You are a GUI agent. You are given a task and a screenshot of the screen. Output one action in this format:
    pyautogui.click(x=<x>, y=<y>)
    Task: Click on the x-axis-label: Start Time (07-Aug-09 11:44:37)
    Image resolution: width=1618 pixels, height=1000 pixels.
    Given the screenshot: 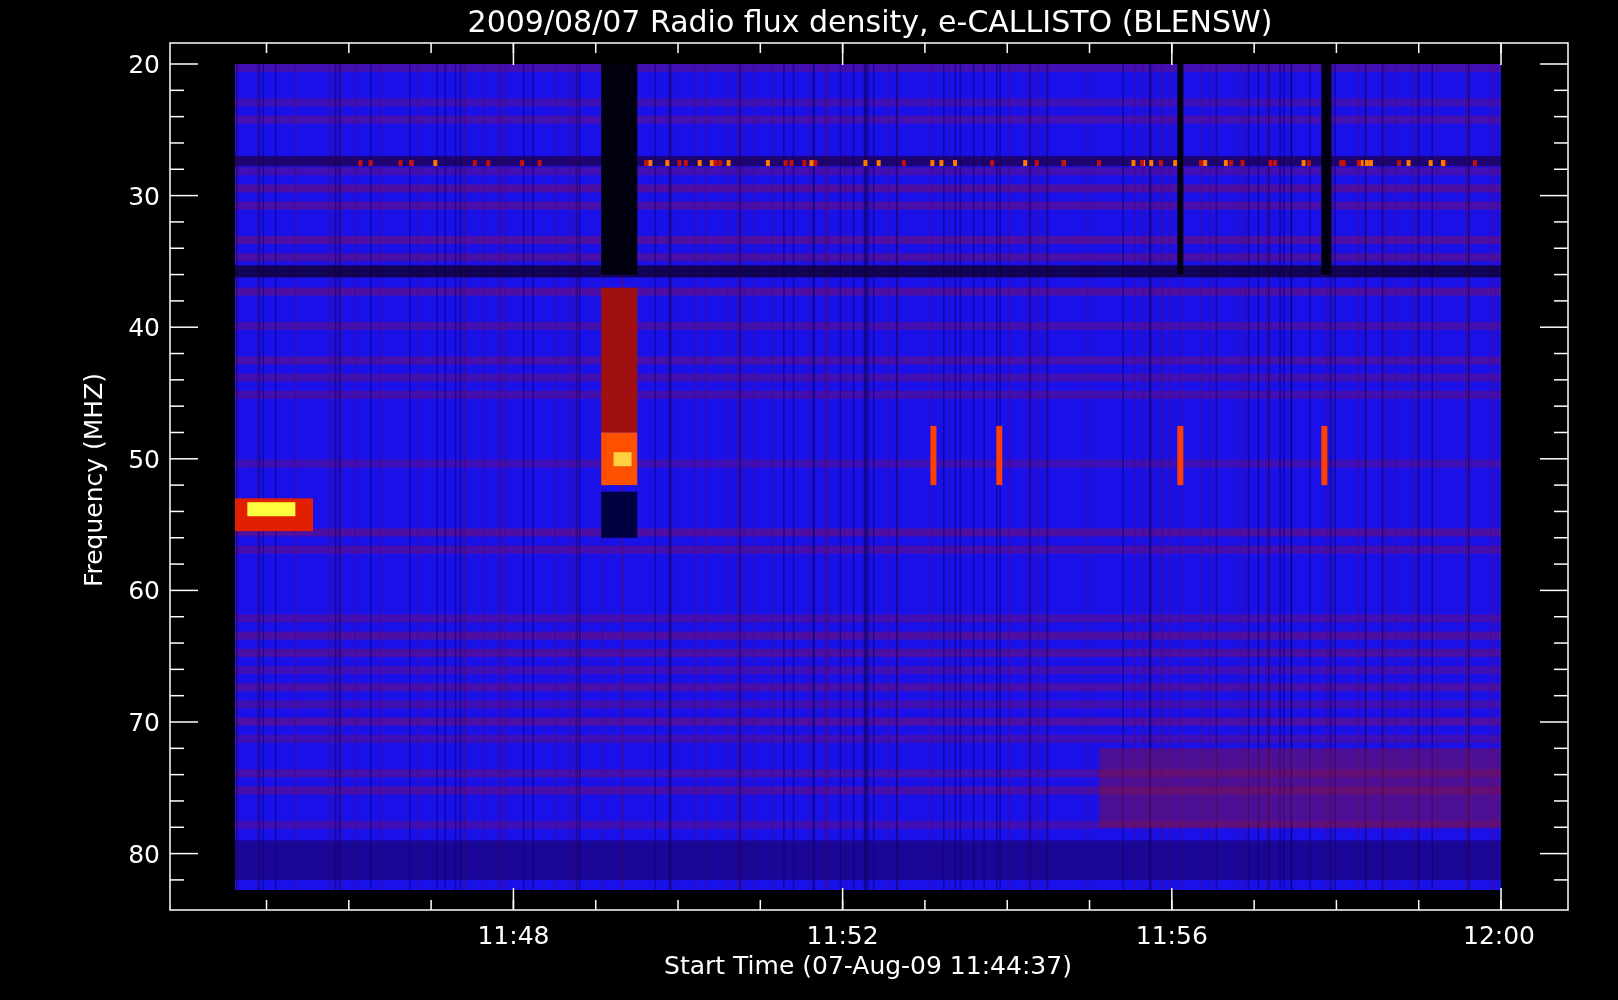 What is the action you would take?
    pyautogui.click(x=868, y=965)
    